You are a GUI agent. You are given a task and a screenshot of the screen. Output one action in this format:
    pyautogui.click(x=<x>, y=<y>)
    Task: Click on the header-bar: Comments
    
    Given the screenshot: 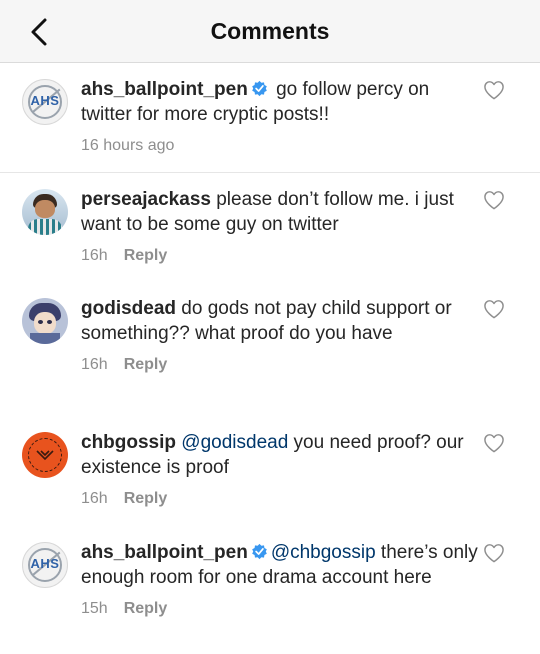 What is the action you would take?
    pyautogui.click(x=270, y=31)
    